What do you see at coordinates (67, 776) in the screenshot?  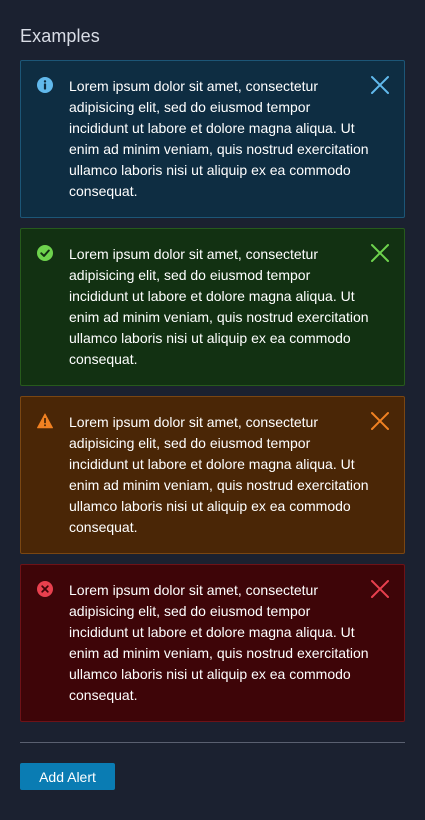 I see `add-alert-button: Add Alert` at bounding box center [67, 776].